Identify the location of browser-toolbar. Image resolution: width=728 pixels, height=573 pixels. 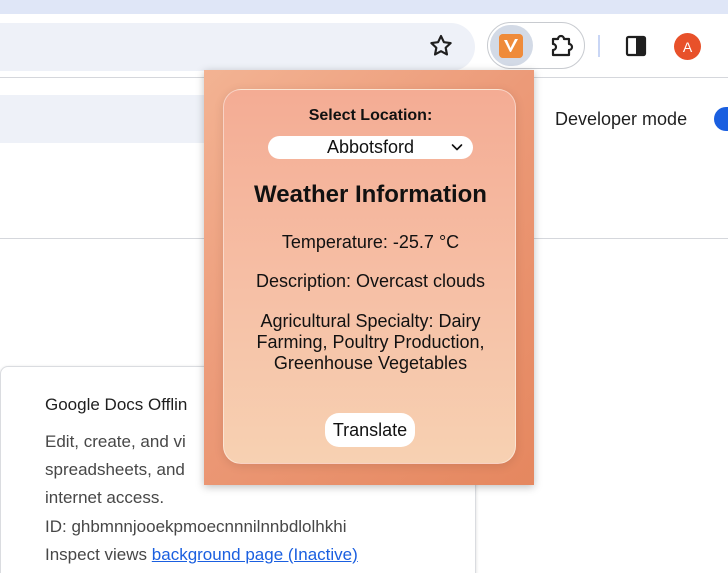
(364, 46).